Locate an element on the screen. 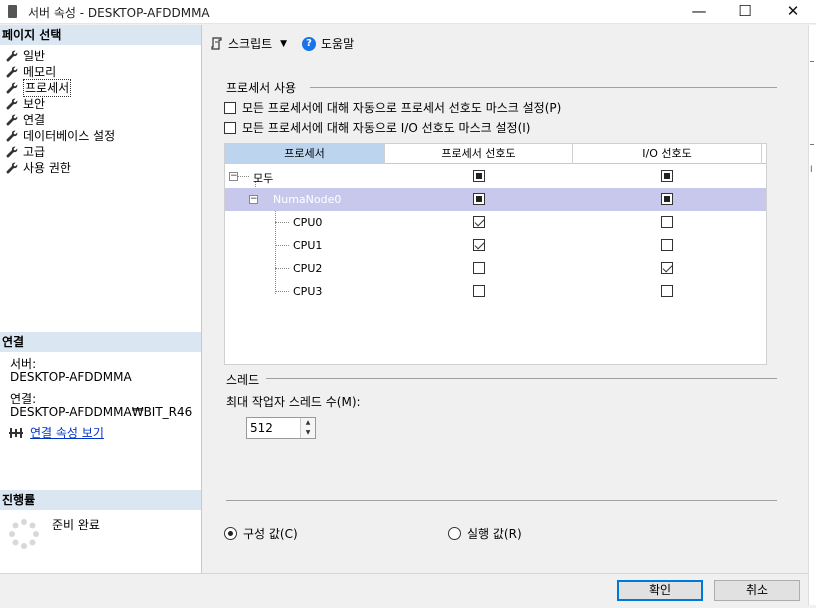 The image size is (816, 608). configured-values-label: 구성 값(C) is located at coordinates (270, 534).